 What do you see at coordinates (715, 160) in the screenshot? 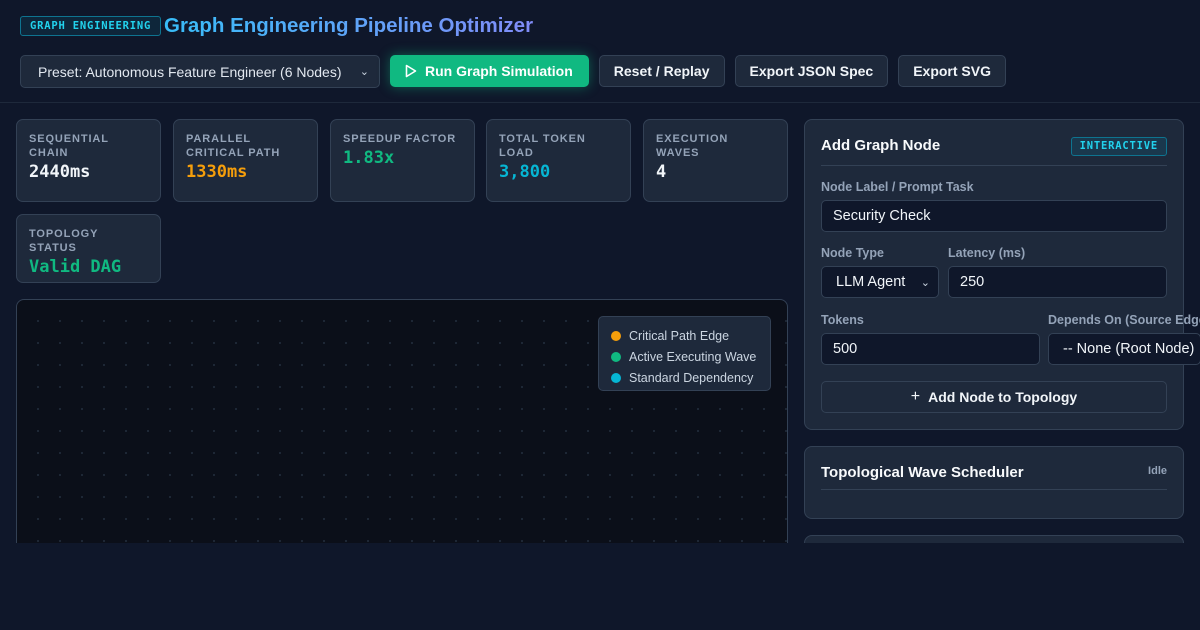
I see `stat-execution-waves: EXECUTION WAVES 4` at bounding box center [715, 160].